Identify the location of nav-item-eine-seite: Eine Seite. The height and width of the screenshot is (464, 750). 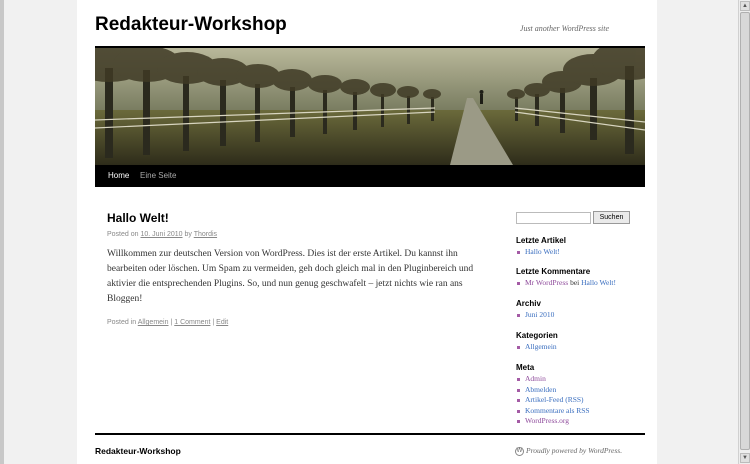
(158, 176).